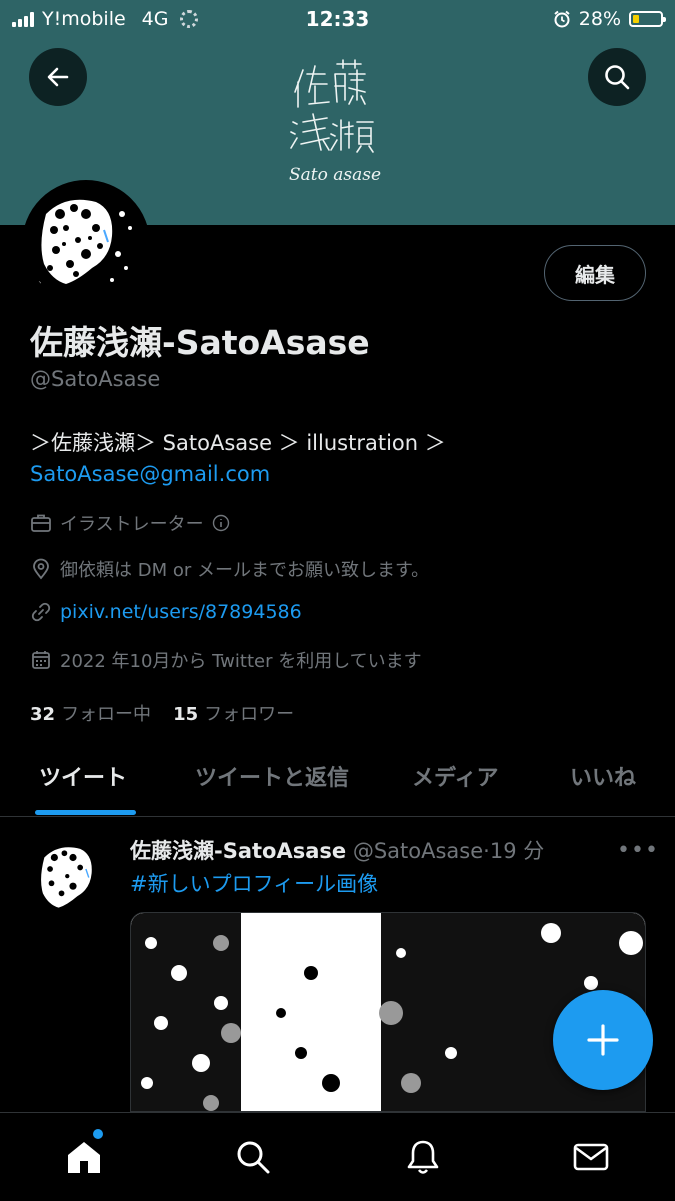  I want to click on tweet-author-handle: @SatoAsase, so click(418, 851).